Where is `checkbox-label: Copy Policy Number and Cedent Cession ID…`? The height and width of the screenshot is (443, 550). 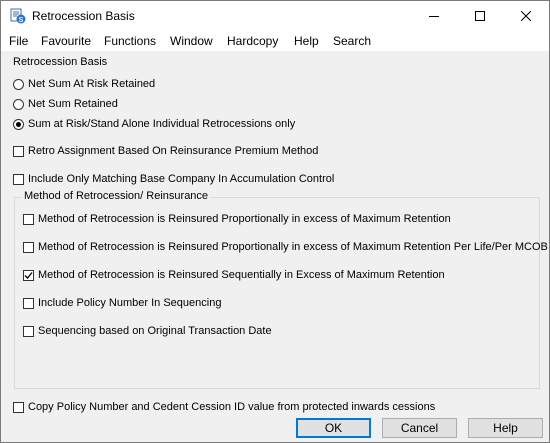 checkbox-label: Copy Policy Number and Cedent Cession ID… is located at coordinates (232, 407).